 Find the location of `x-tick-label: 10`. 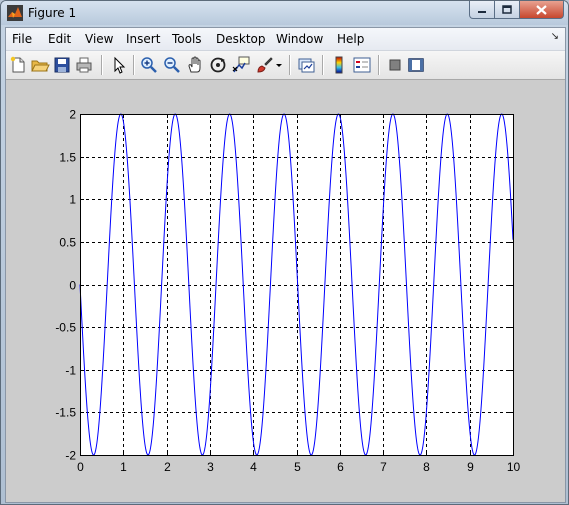

x-tick-label: 10 is located at coordinates (514, 467).